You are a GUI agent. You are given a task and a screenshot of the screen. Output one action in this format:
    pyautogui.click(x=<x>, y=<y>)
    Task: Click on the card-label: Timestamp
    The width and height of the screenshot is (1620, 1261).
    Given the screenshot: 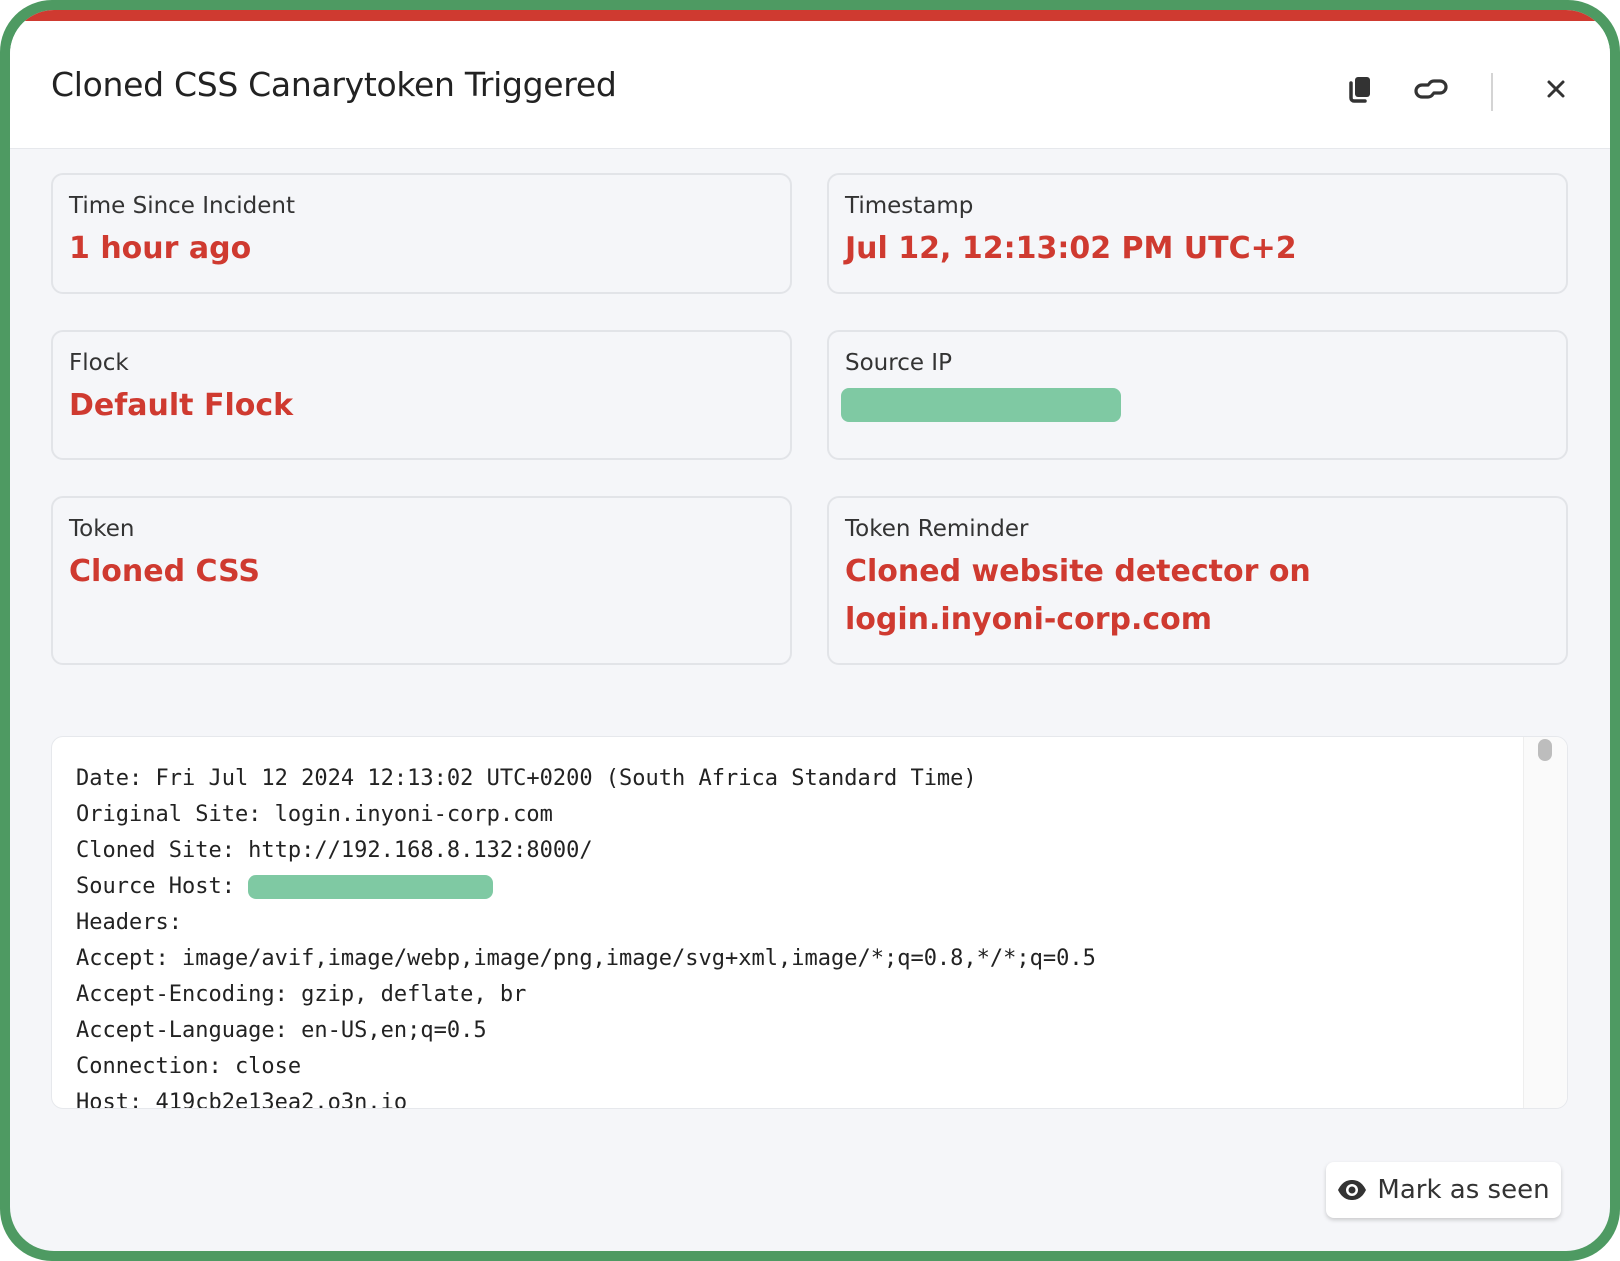 What is the action you would take?
    pyautogui.click(x=909, y=206)
    